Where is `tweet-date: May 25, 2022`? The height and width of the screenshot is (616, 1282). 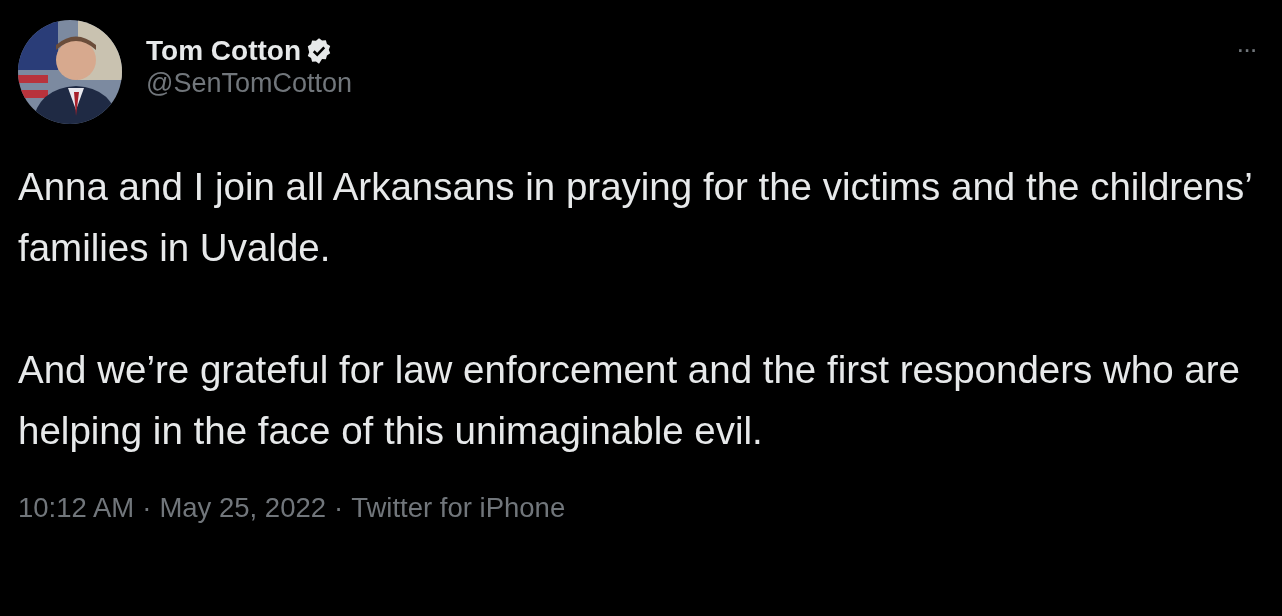 tweet-date: May 25, 2022 is located at coordinates (242, 508).